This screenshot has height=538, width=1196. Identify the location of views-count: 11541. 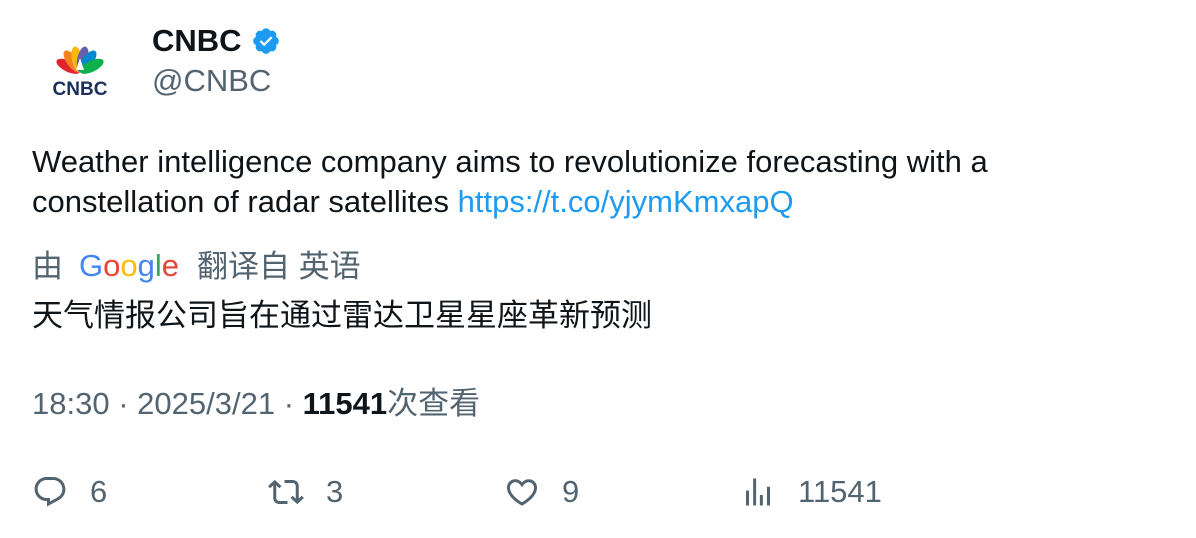
(840, 491).